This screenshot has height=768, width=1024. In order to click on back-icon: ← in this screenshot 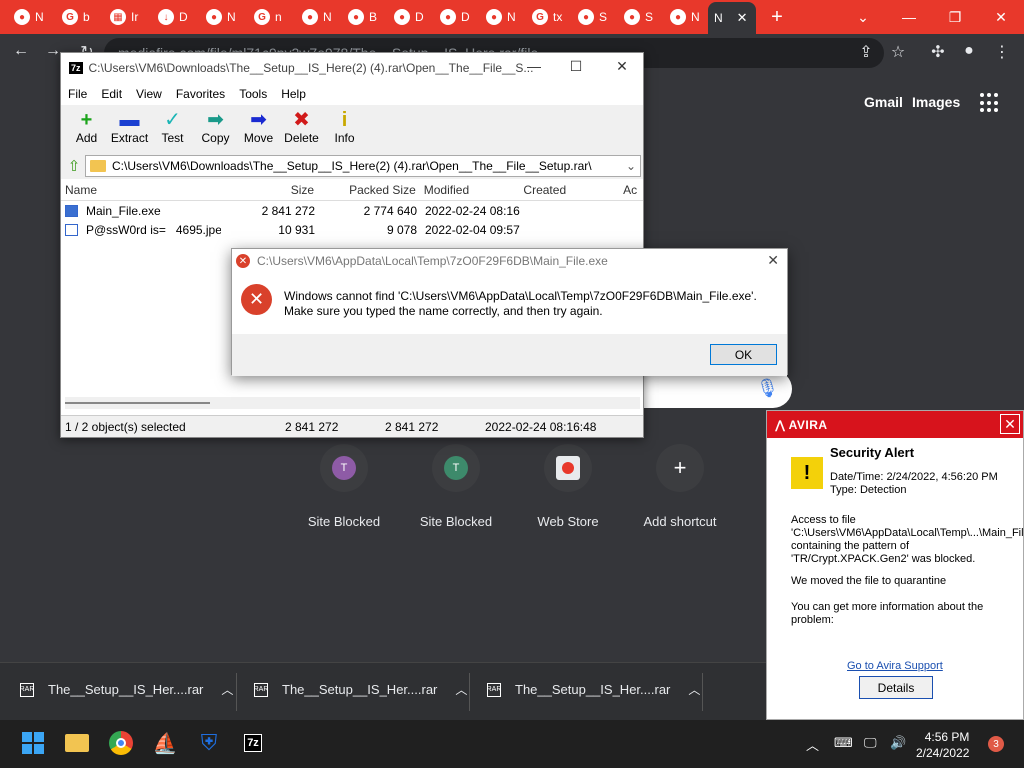, I will do `click(21, 51)`.